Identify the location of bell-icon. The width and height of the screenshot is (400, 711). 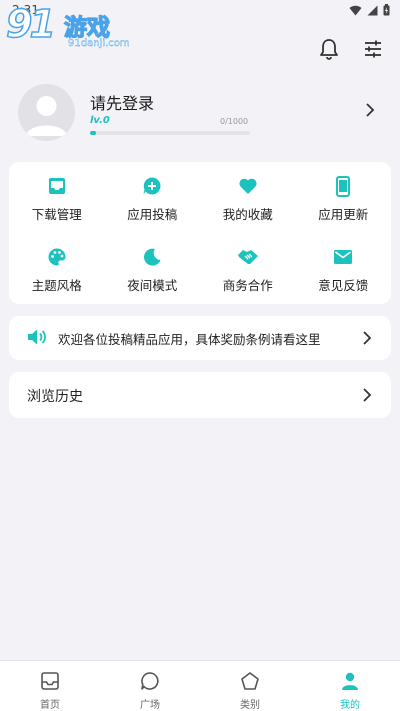
(329, 49).